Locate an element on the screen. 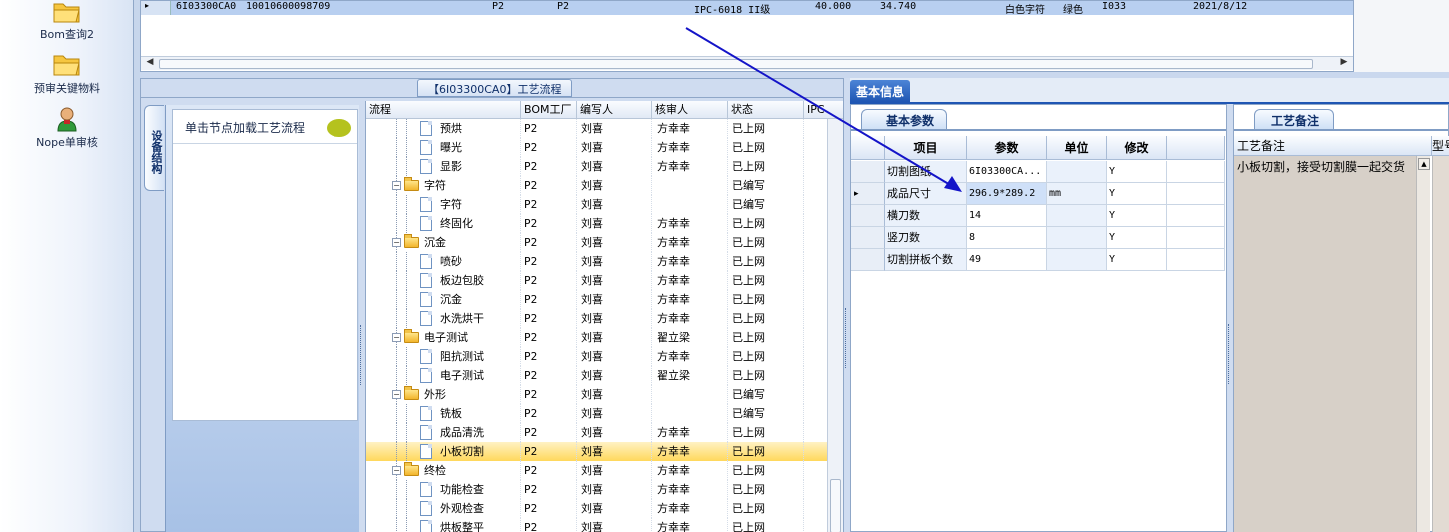  scroll-right-icon: ▶ is located at coordinates (1344, 64).